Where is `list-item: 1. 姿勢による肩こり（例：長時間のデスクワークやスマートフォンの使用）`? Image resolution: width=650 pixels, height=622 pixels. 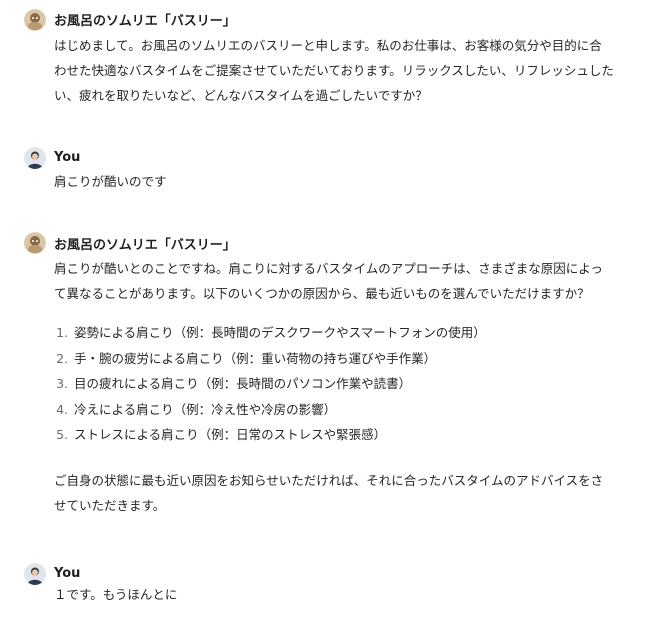
list-item: 1. 姿勢による肩こり（例：長時間のデスクワークやスマートフォンの使用） is located at coordinates (334, 333).